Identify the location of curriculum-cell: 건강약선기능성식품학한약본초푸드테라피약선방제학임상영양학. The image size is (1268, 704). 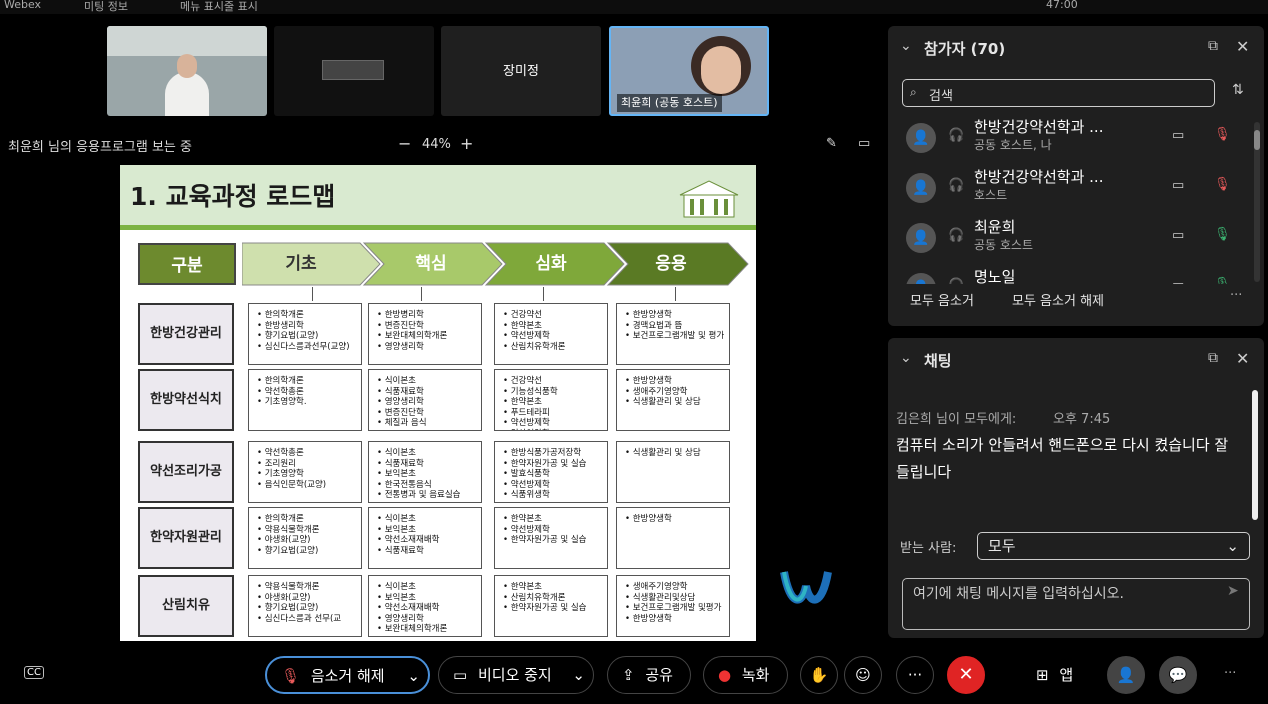
(551, 400).